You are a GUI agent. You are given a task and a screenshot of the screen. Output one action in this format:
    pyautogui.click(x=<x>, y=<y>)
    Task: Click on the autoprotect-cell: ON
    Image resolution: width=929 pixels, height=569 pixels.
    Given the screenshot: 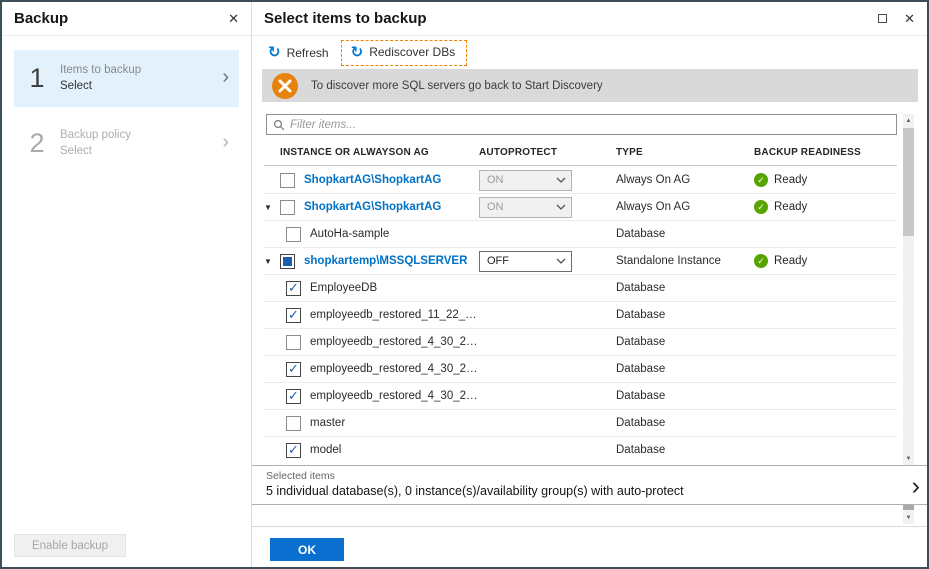 What is the action you would take?
    pyautogui.click(x=547, y=207)
    